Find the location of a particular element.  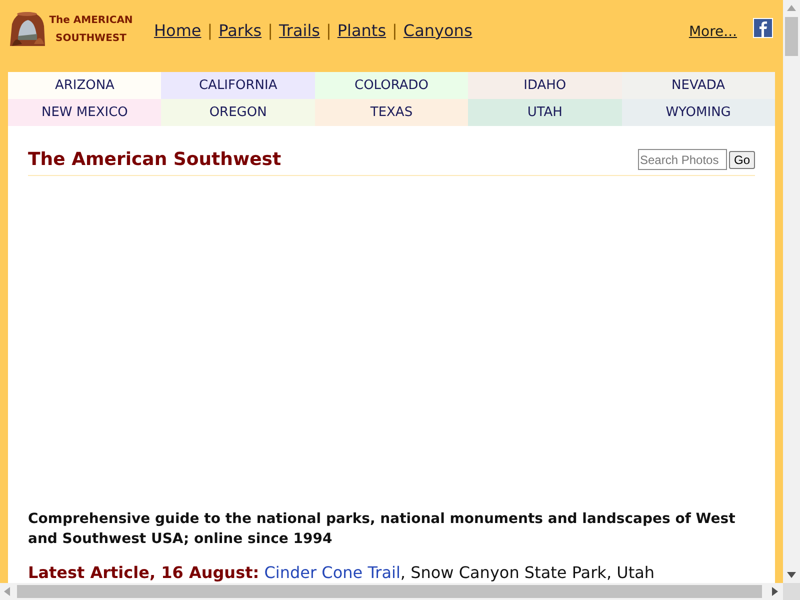

state-tab: IDAHO is located at coordinates (545, 85).